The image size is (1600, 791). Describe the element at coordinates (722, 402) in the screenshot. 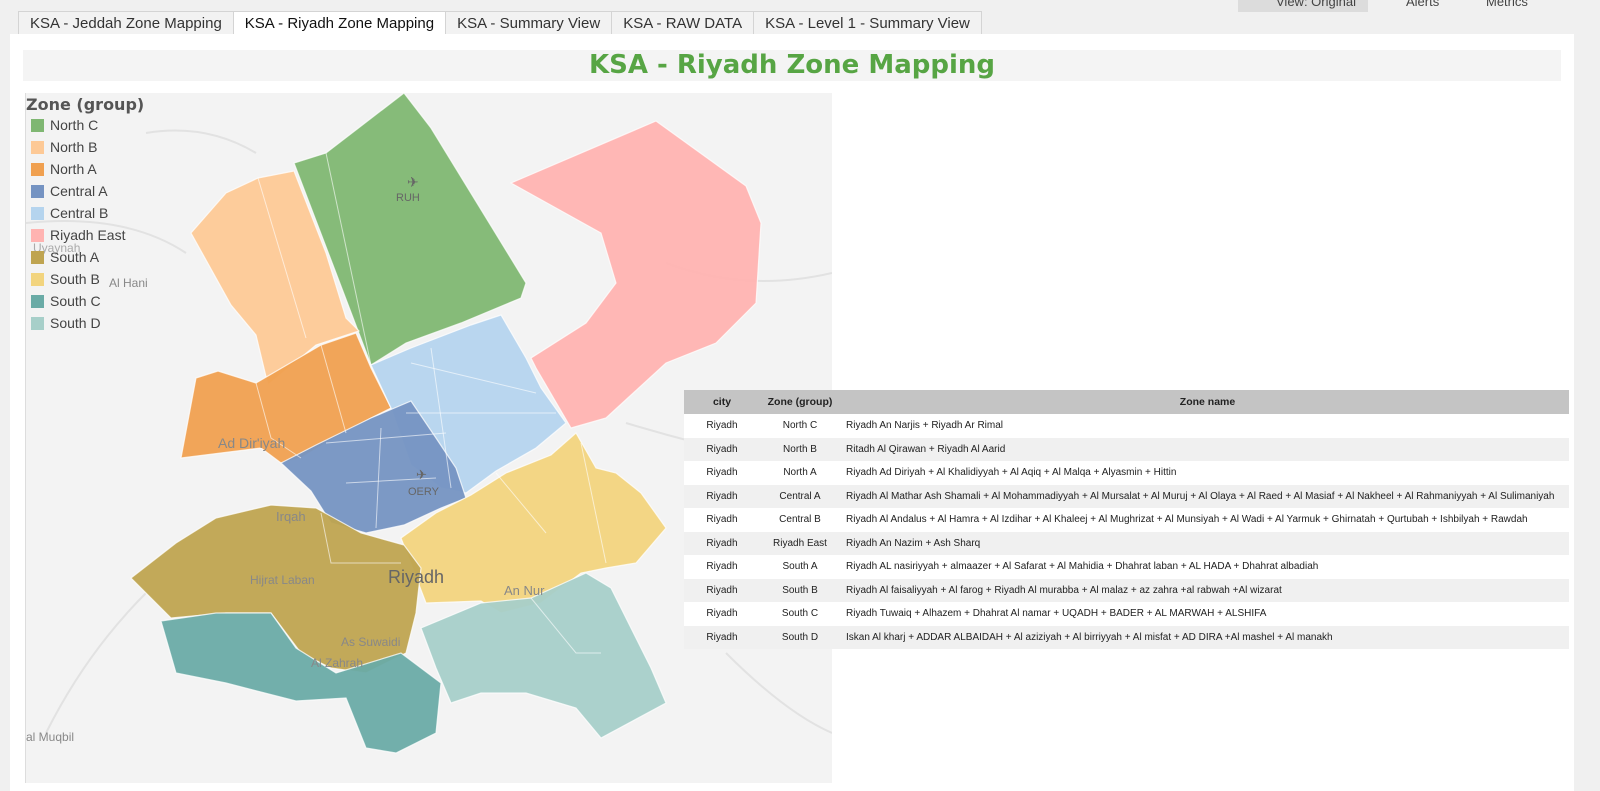

I see `column-header-city: city` at that location.